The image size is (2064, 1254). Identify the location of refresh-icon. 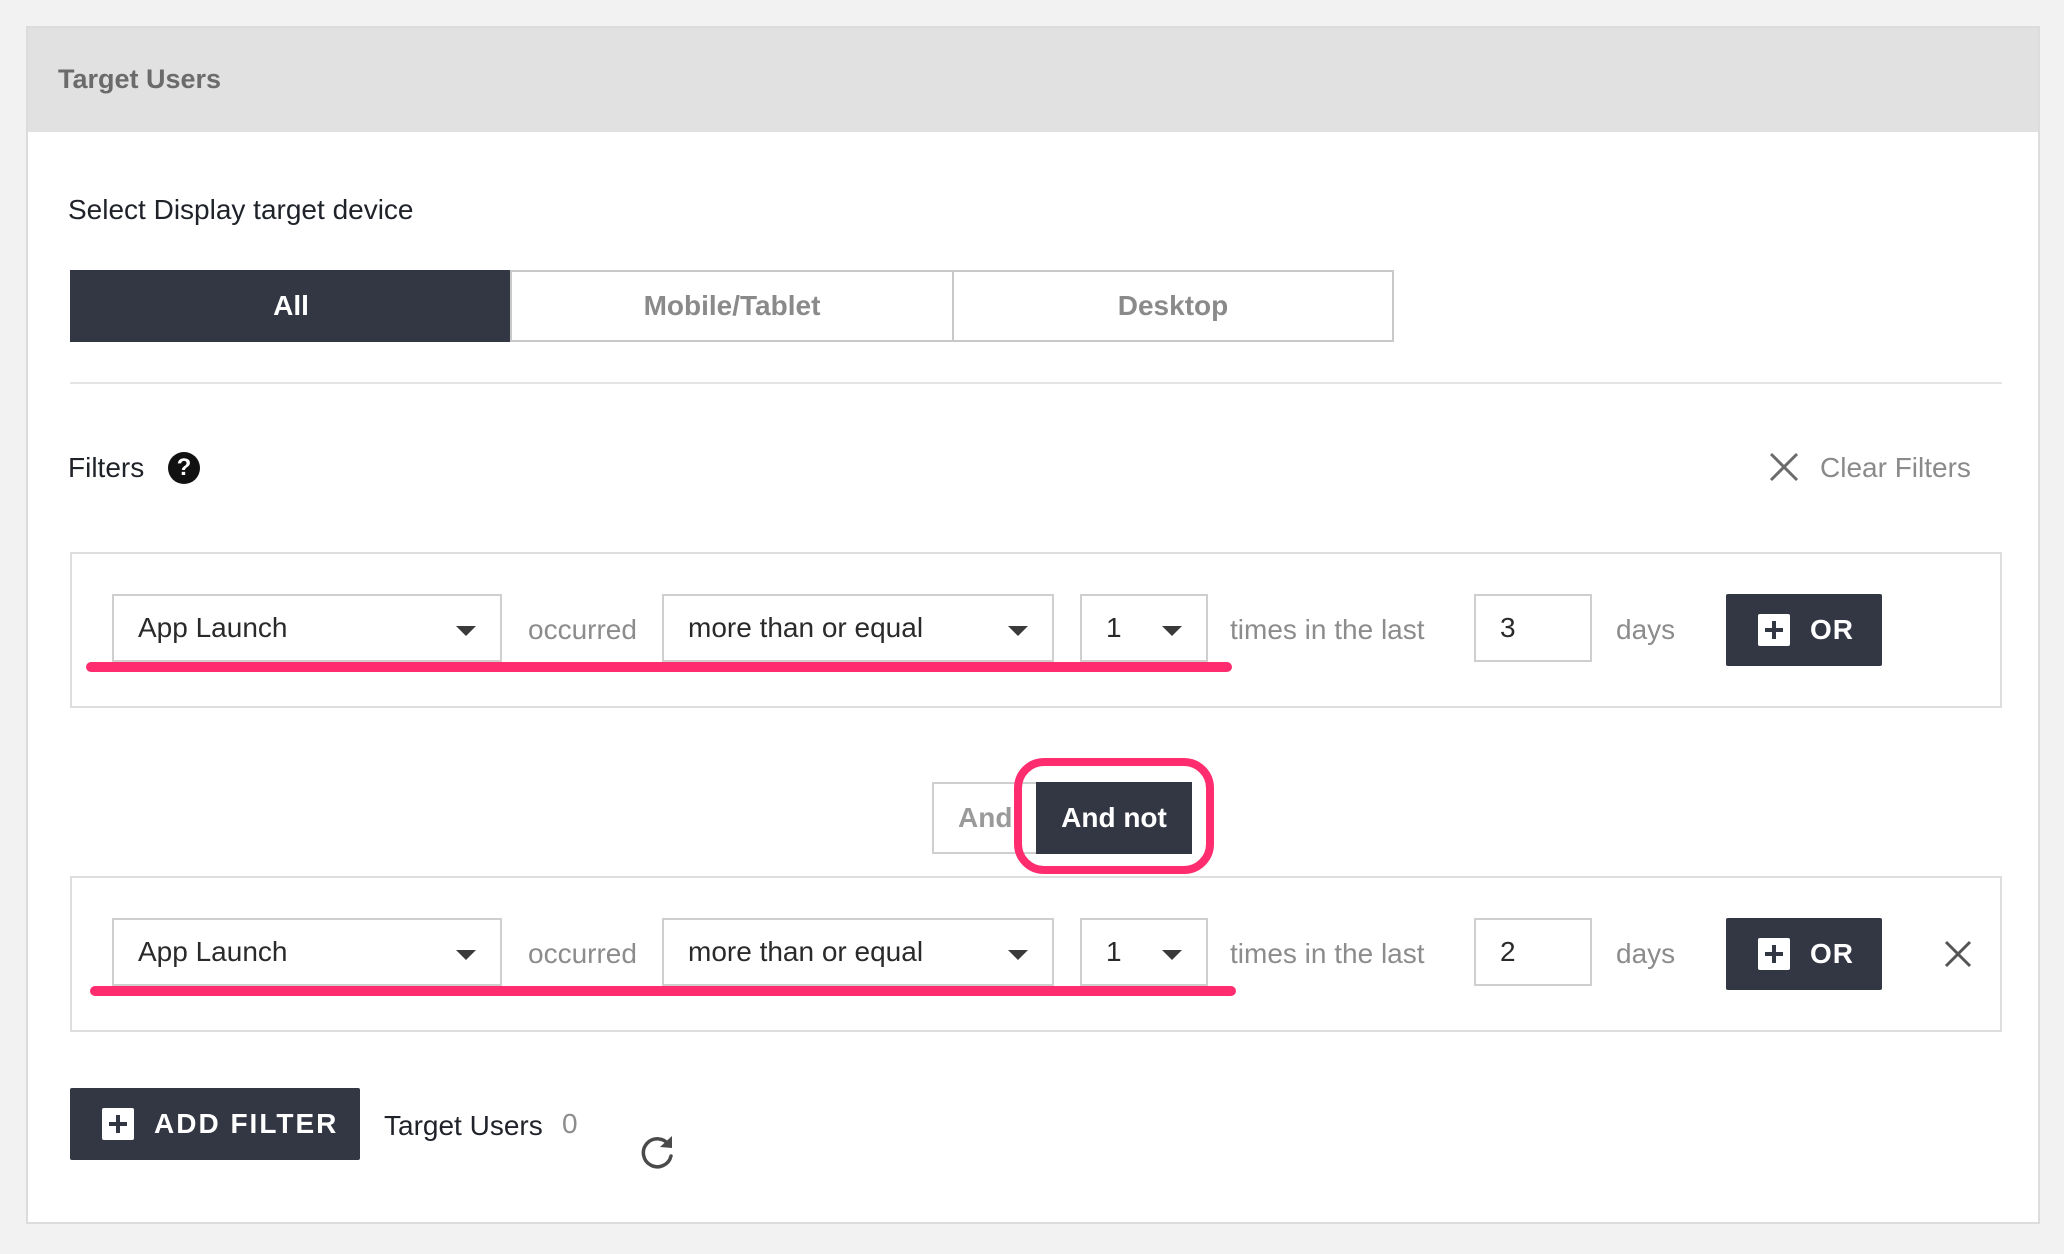
(658, 1152).